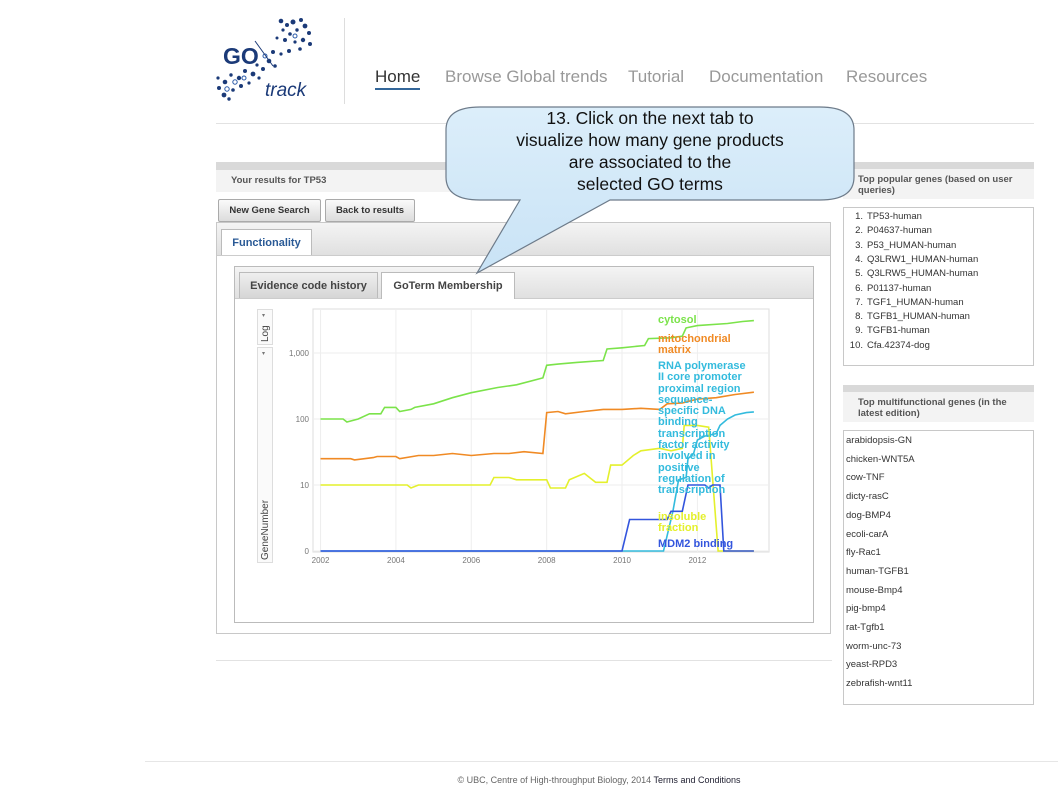 Image resolution: width=1058 pixels, height=794 pixels. What do you see at coordinates (912, 245) in the screenshot?
I see `popular-gene-label: P53_HUMAN-human` at bounding box center [912, 245].